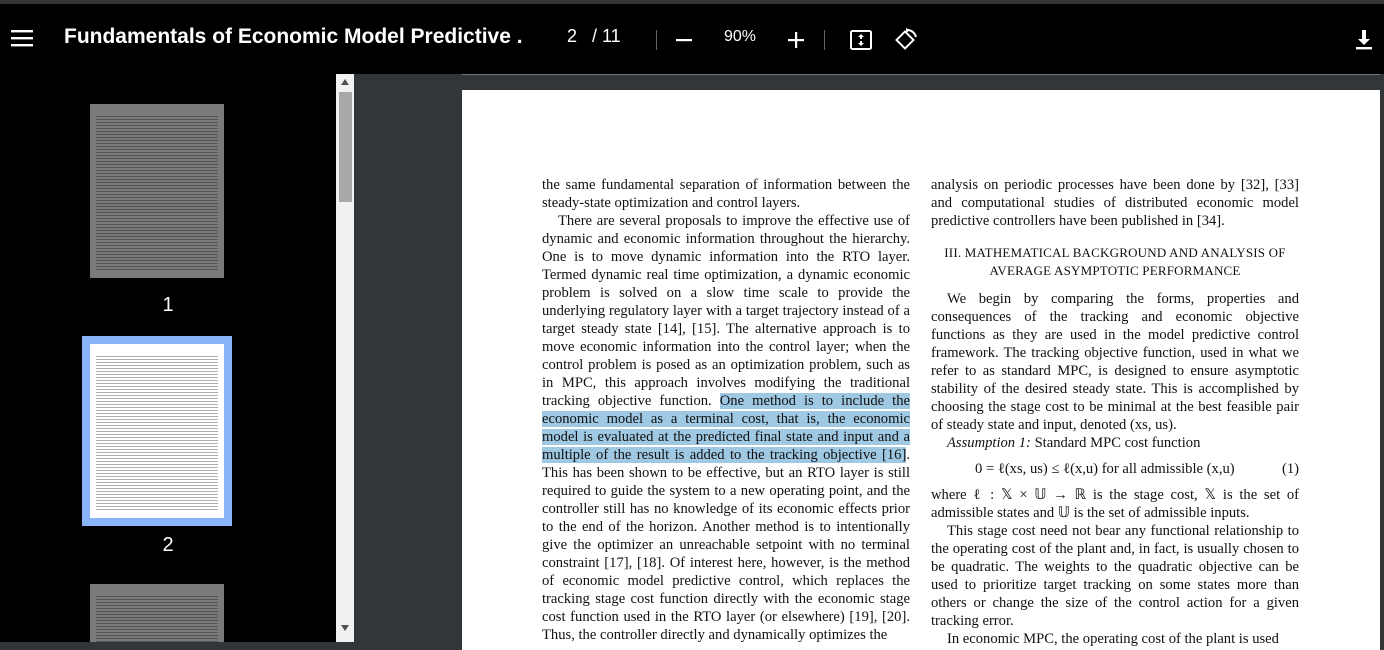  What do you see at coordinates (572, 36) in the screenshot?
I see `page-number-input` at bounding box center [572, 36].